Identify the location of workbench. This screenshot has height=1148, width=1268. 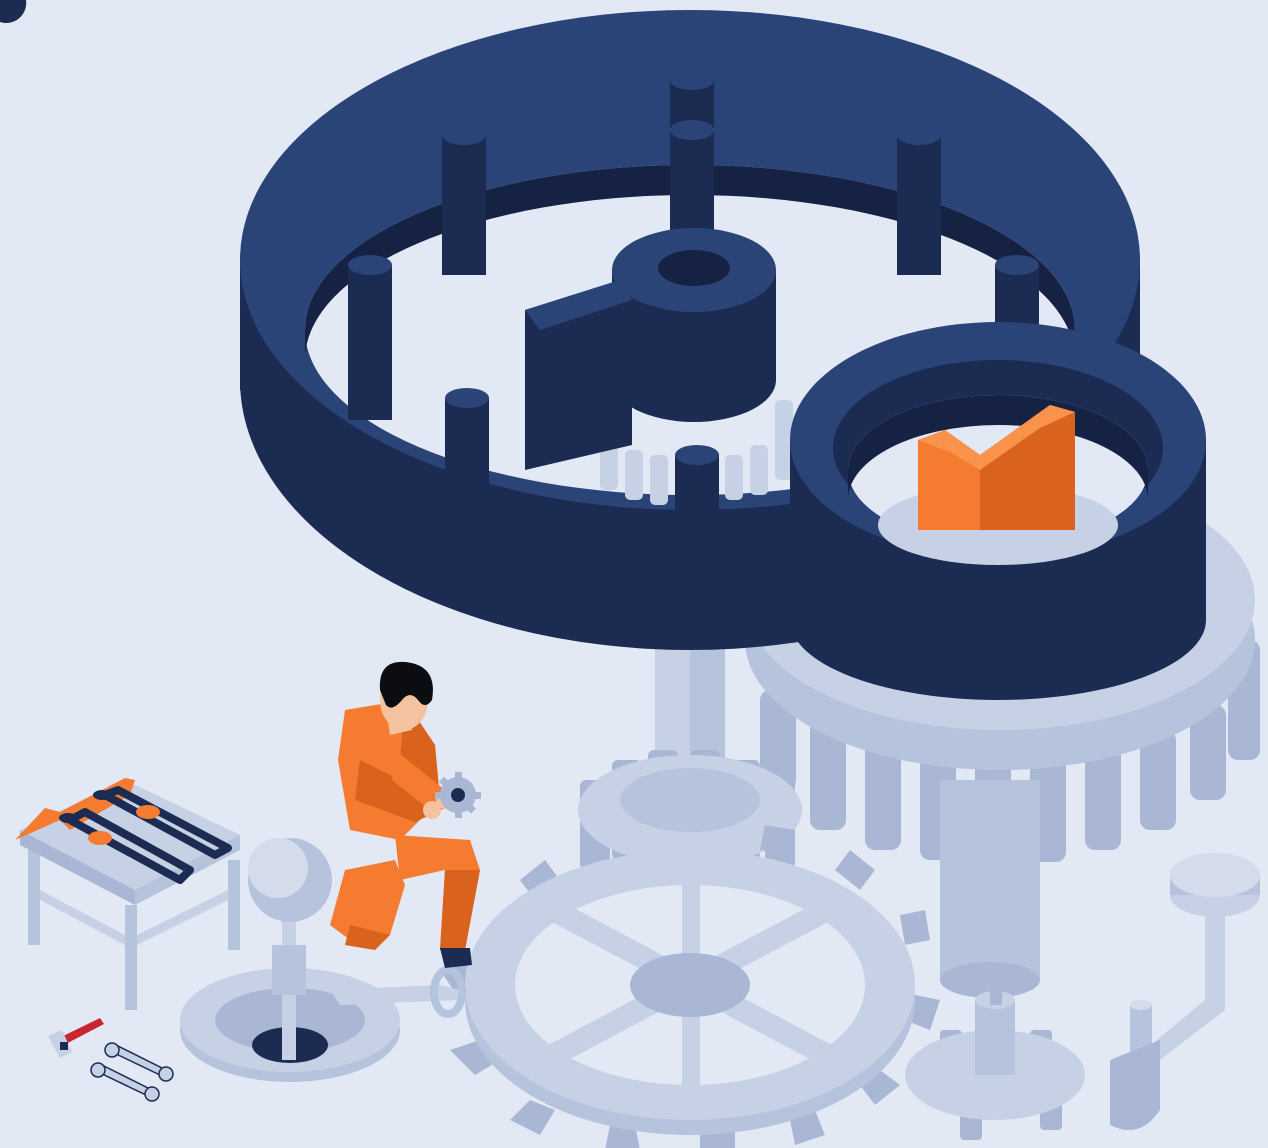
(127, 894).